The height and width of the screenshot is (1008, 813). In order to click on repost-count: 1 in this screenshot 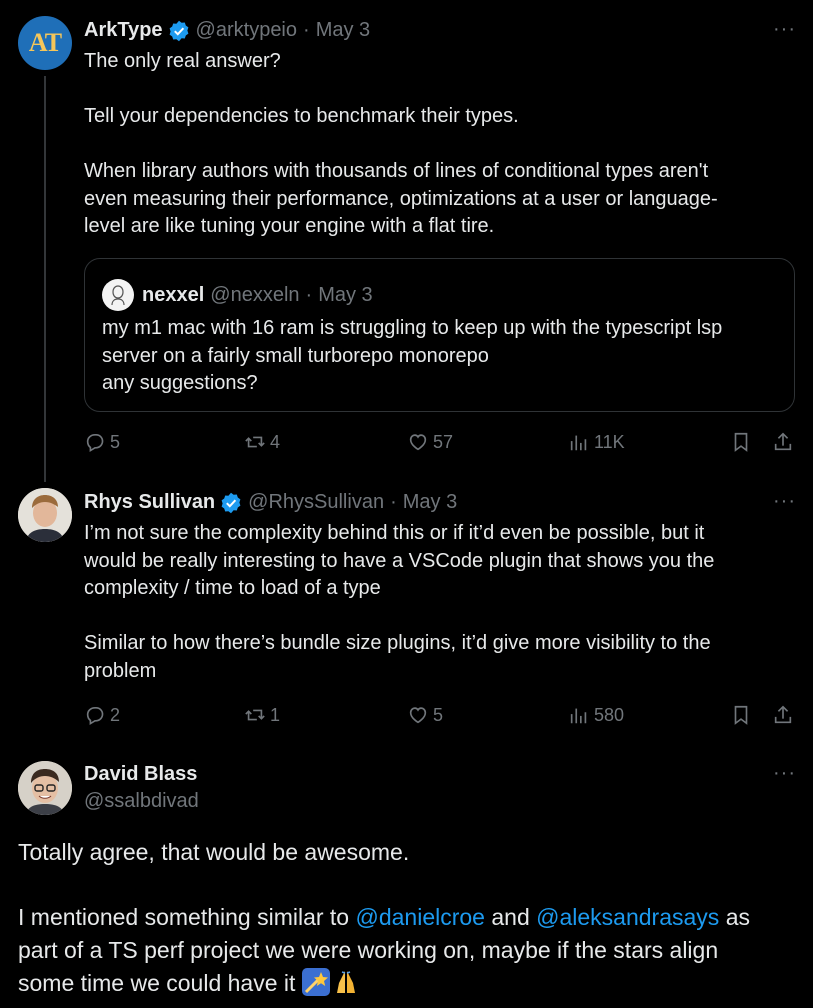, I will do `click(275, 714)`.